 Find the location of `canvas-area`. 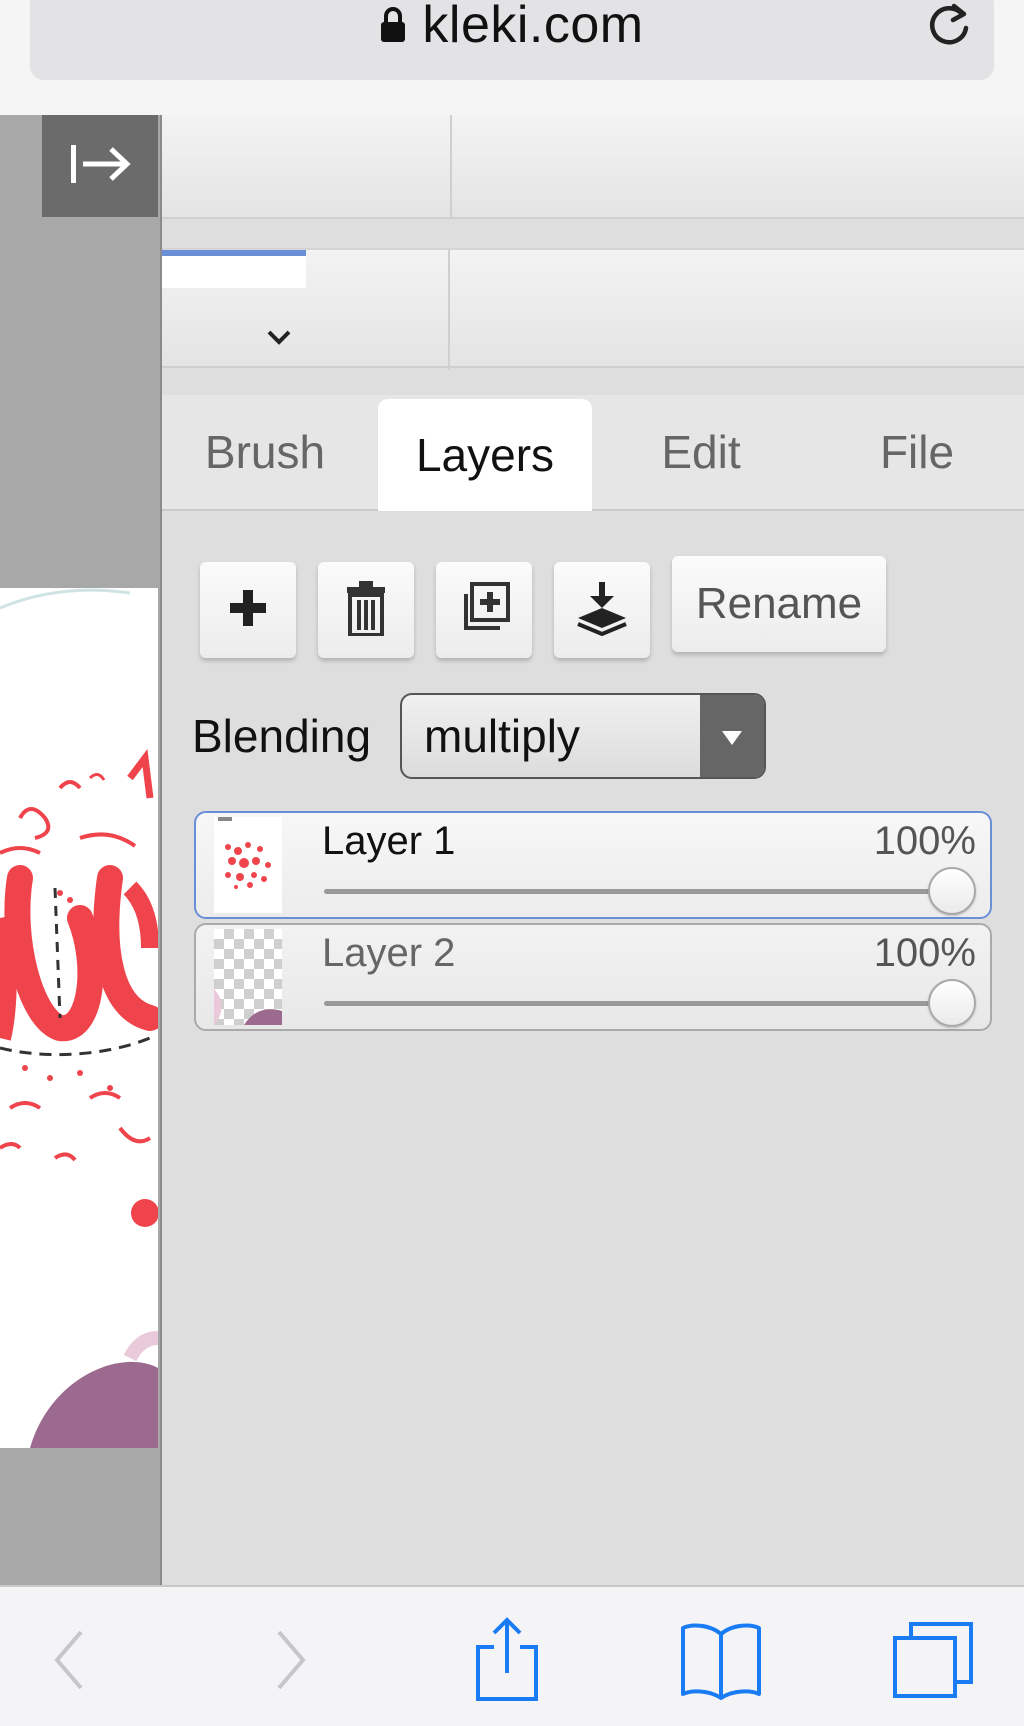

canvas-area is located at coordinates (79, 850).